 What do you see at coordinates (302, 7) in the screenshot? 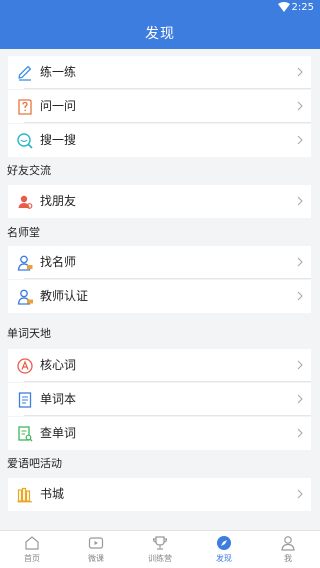
I see `status-time: 2:25` at bounding box center [302, 7].